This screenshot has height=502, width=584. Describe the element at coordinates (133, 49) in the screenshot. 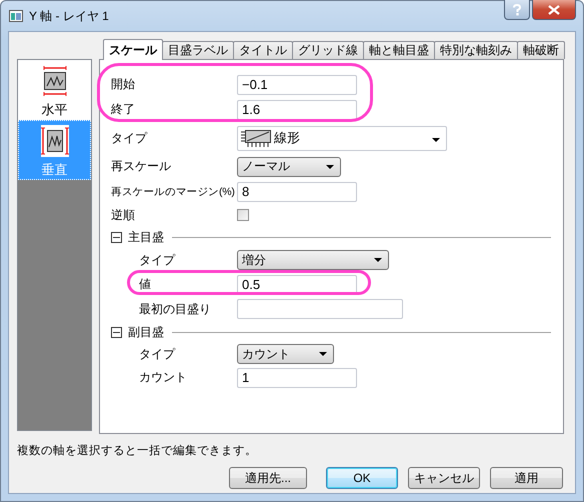

I see `tab: スケール` at that location.